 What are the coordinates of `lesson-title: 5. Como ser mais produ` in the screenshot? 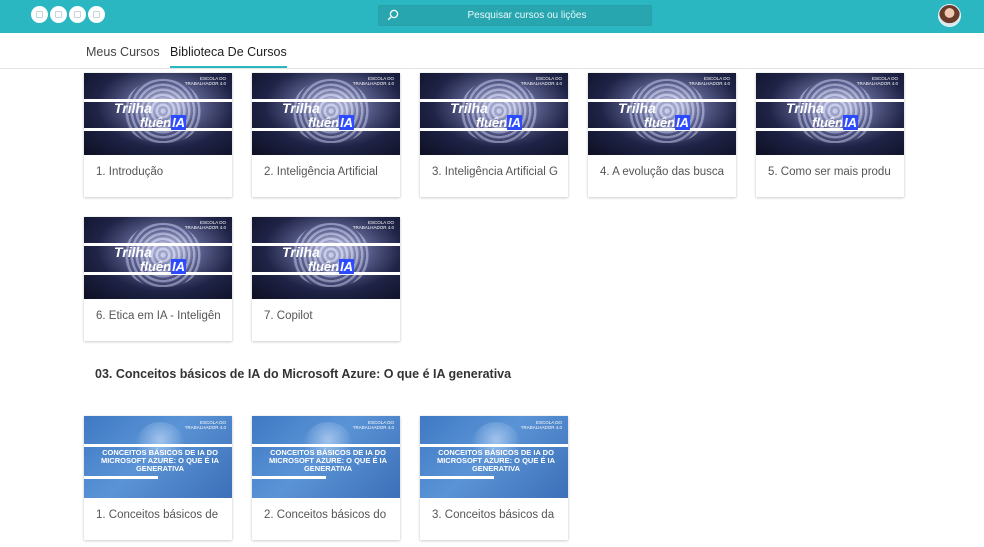 It's located at (829, 172).